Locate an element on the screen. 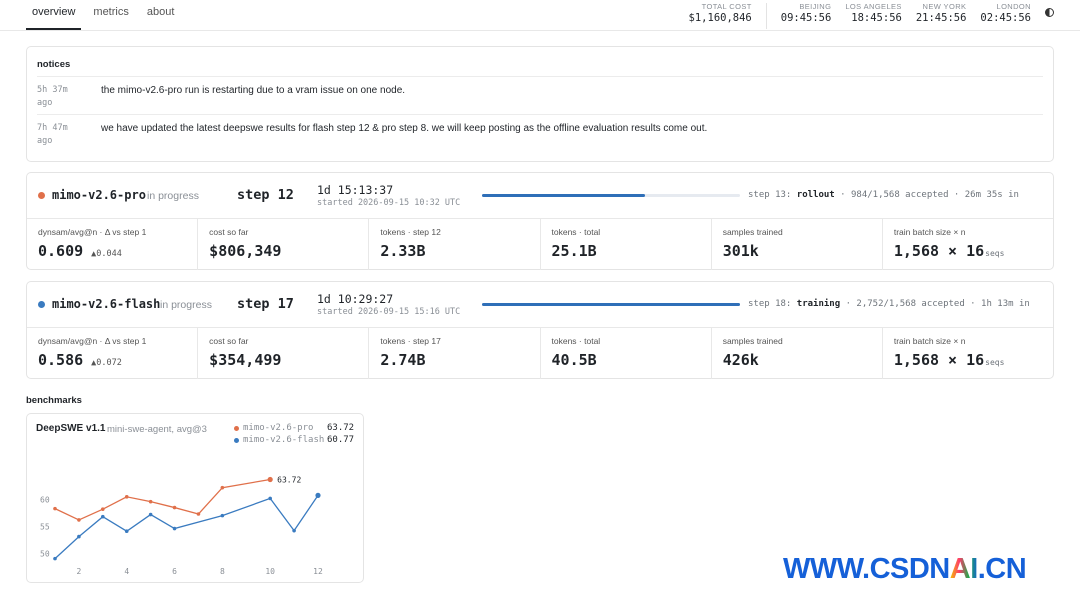 Image resolution: width=1080 pixels, height=594 pixels. step-progress-fill is located at coordinates (563, 195).